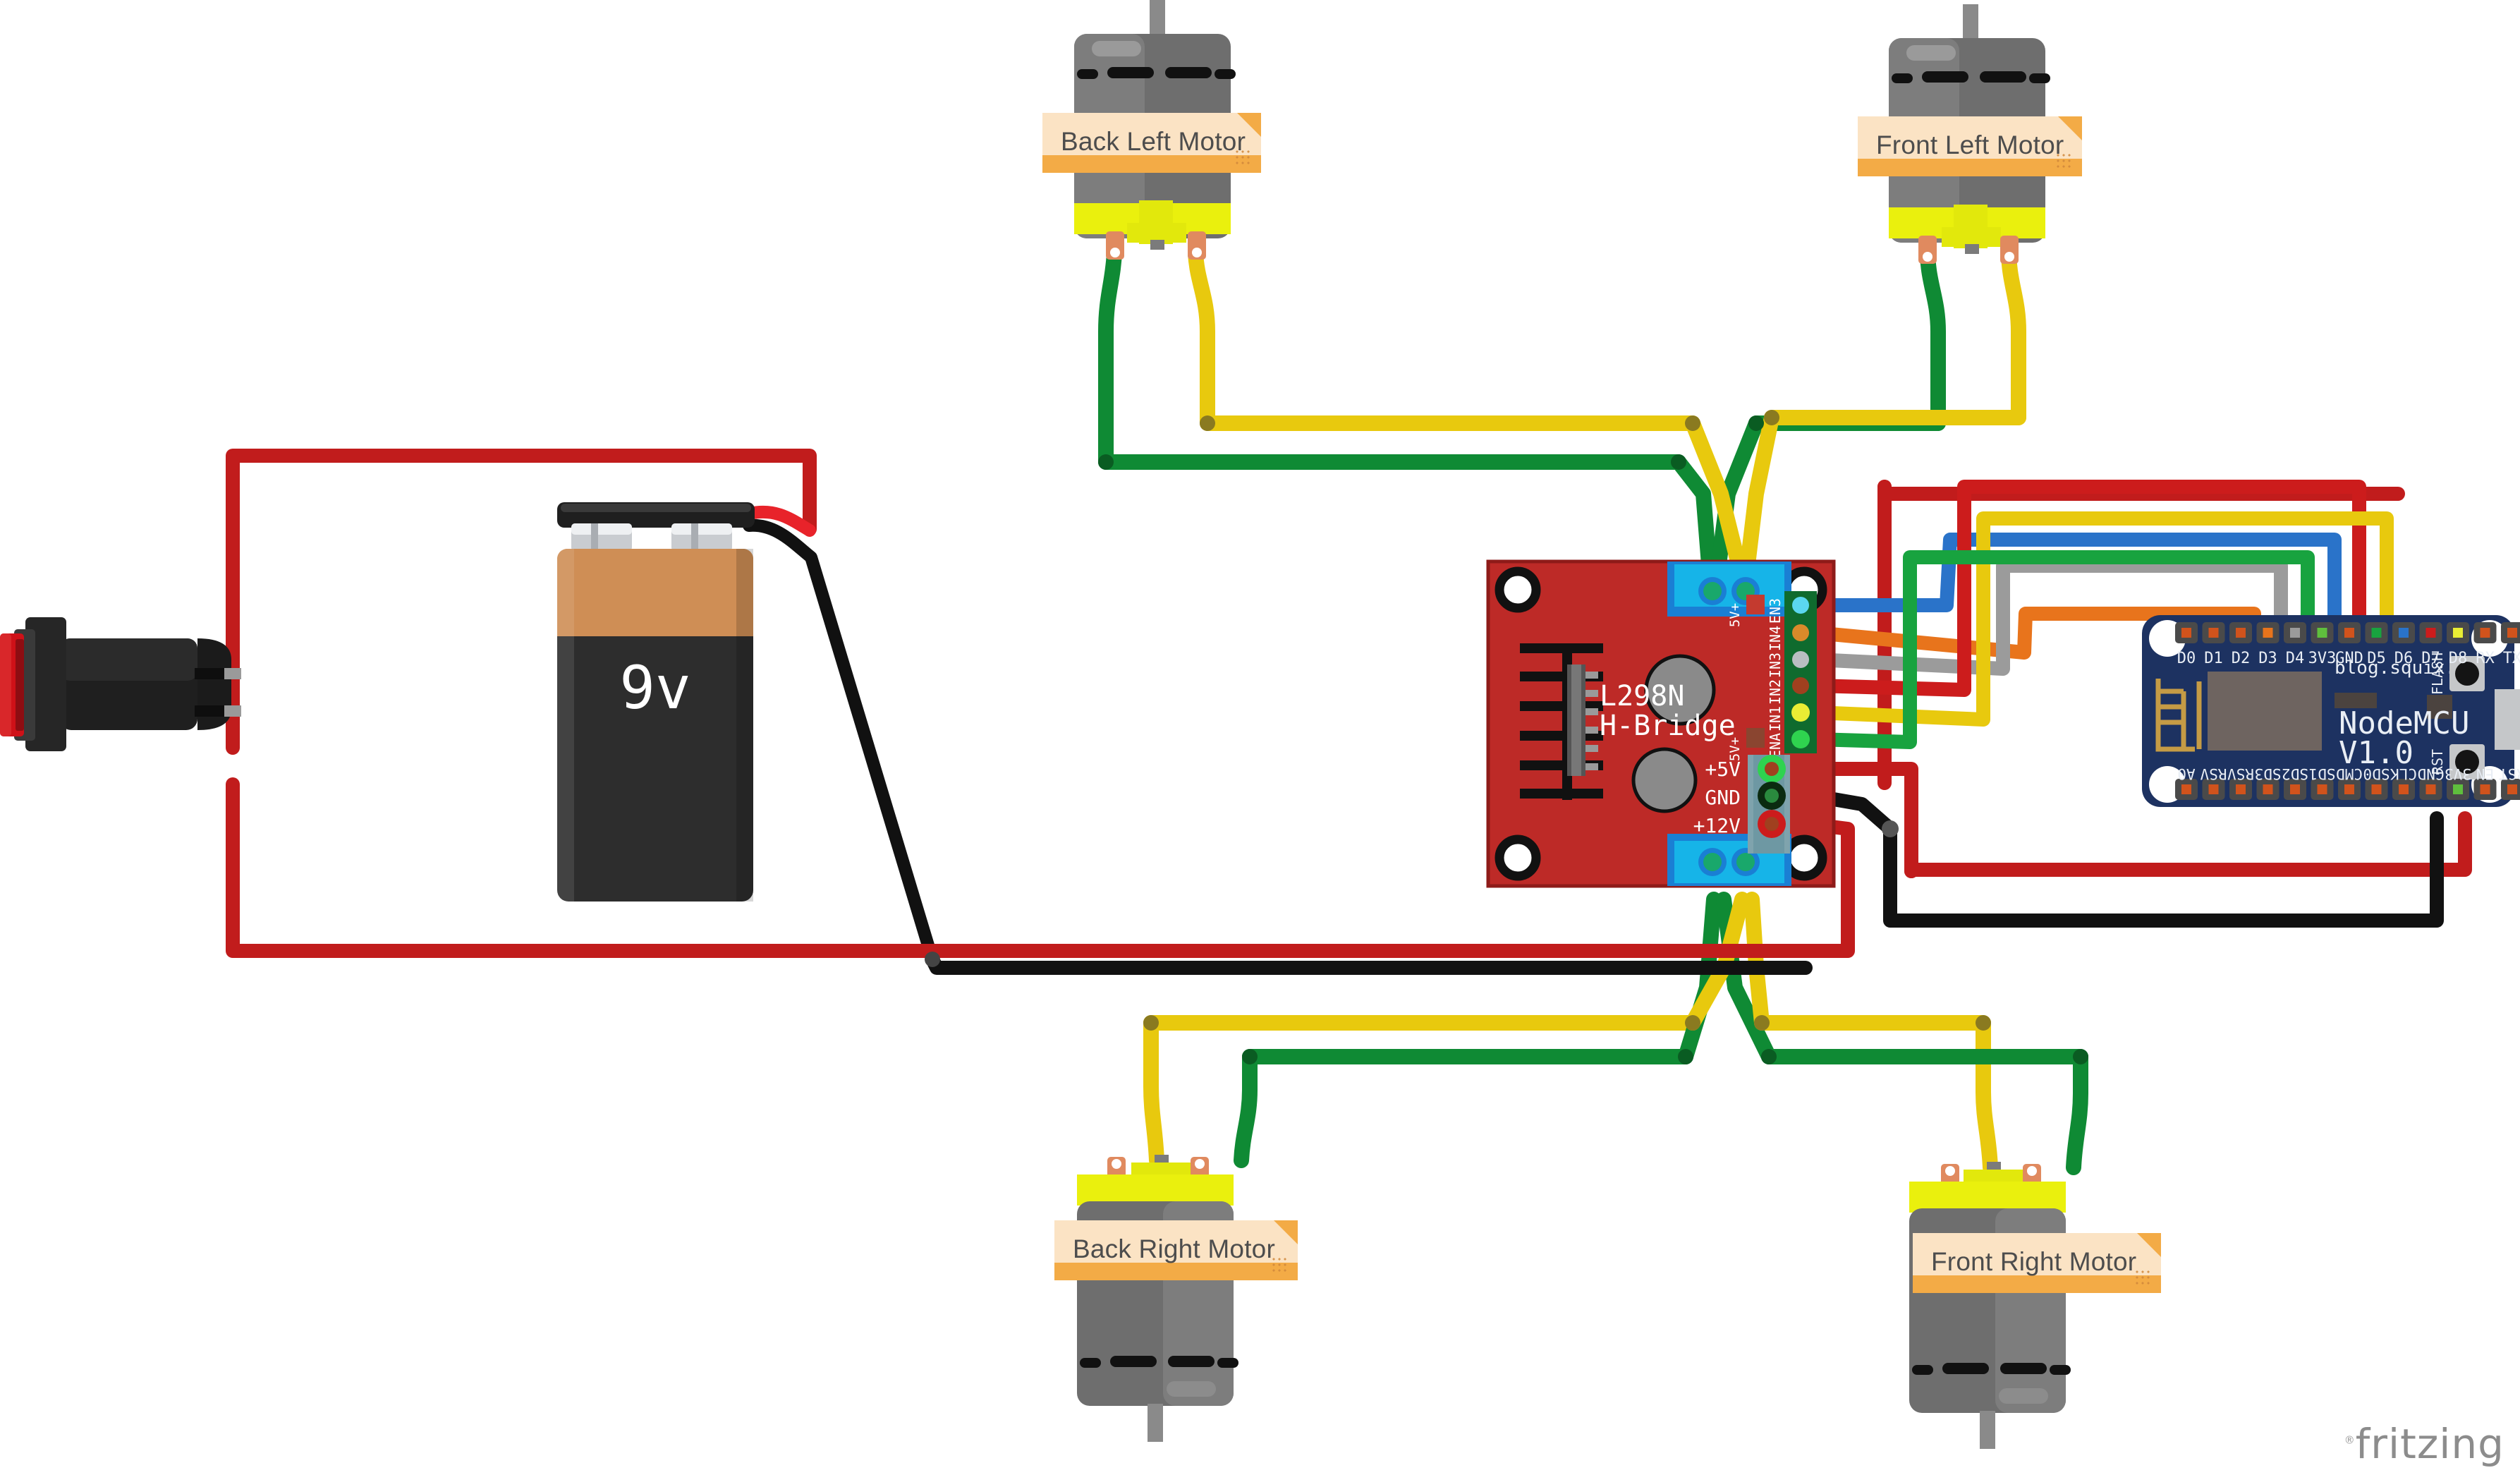 The image size is (2520, 1475). What do you see at coordinates (1990, 1306) in the screenshot?
I see `motor-front-right` at bounding box center [1990, 1306].